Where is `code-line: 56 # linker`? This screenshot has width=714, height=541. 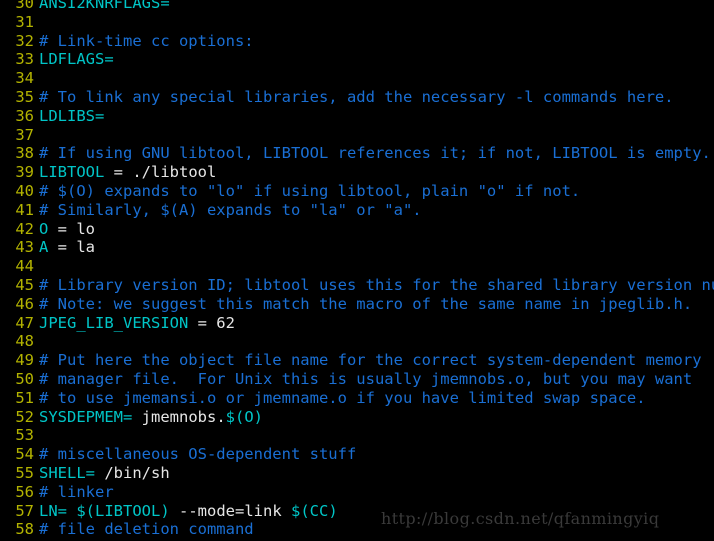
code-line: 56 # linker is located at coordinates (357, 492).